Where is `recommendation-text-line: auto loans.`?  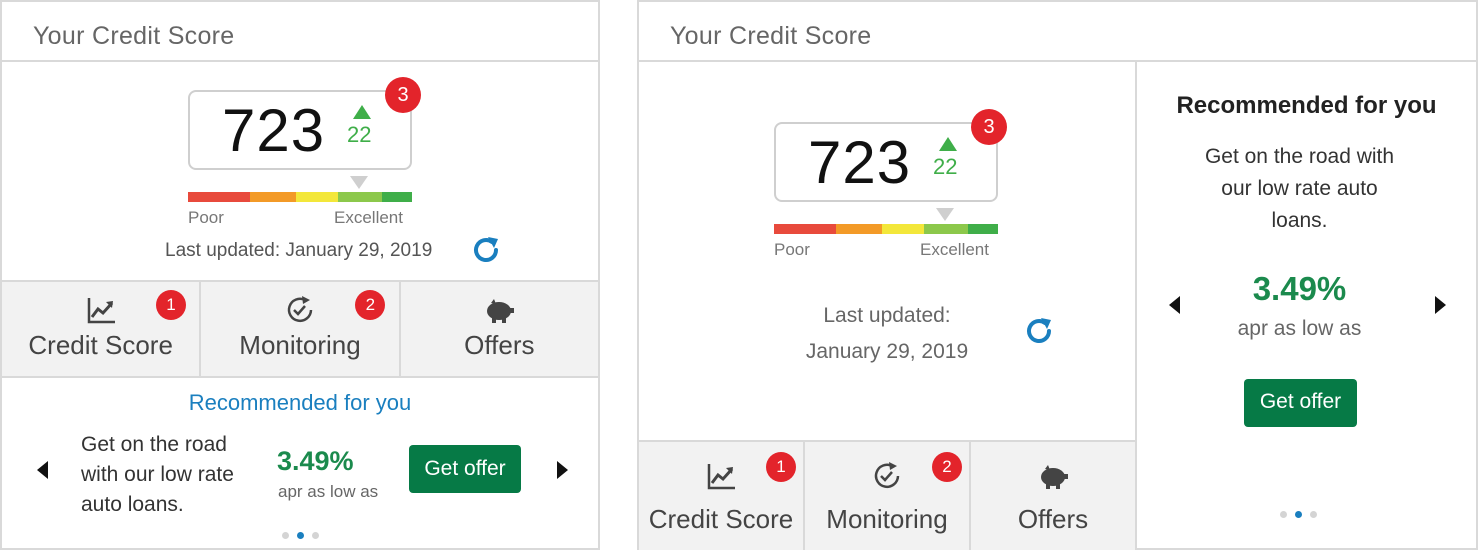 recommendation-text-line: auto loans. is located at coordinates (132, 504).